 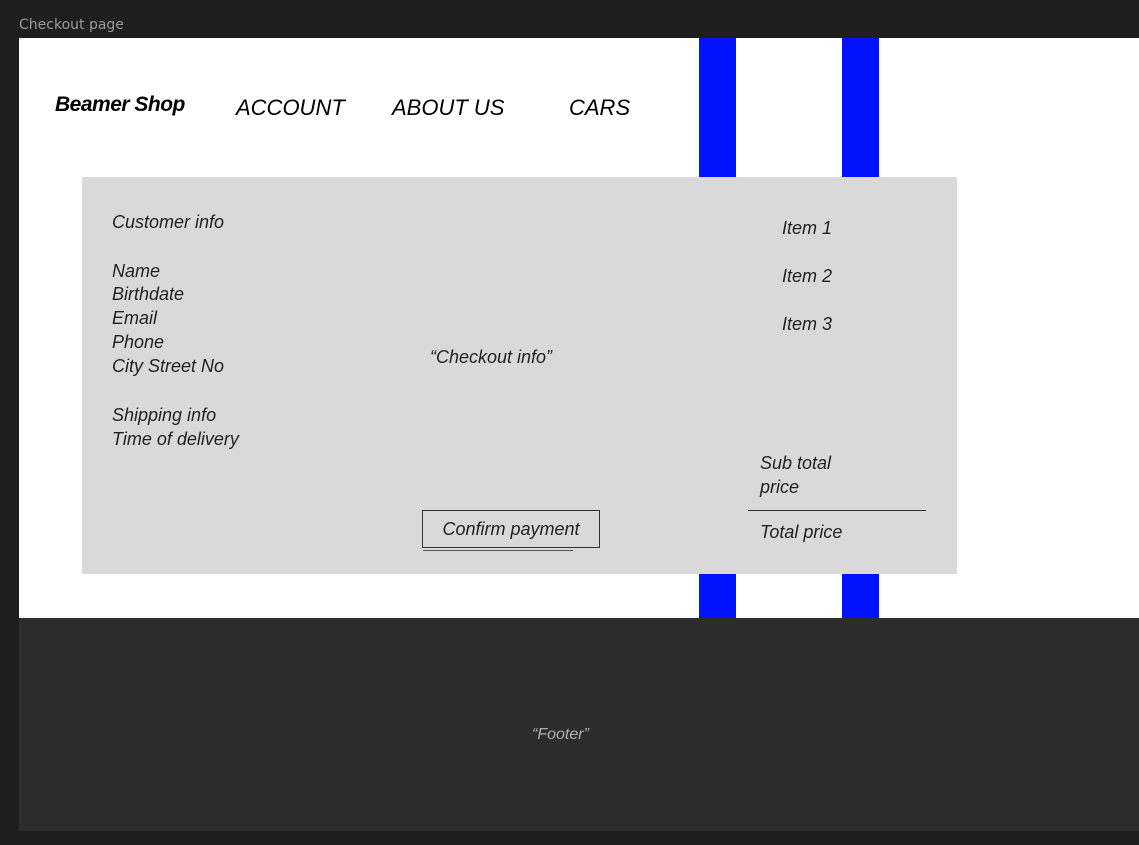 I want to click on confirm-button-underline, so click(x=498, y=550).